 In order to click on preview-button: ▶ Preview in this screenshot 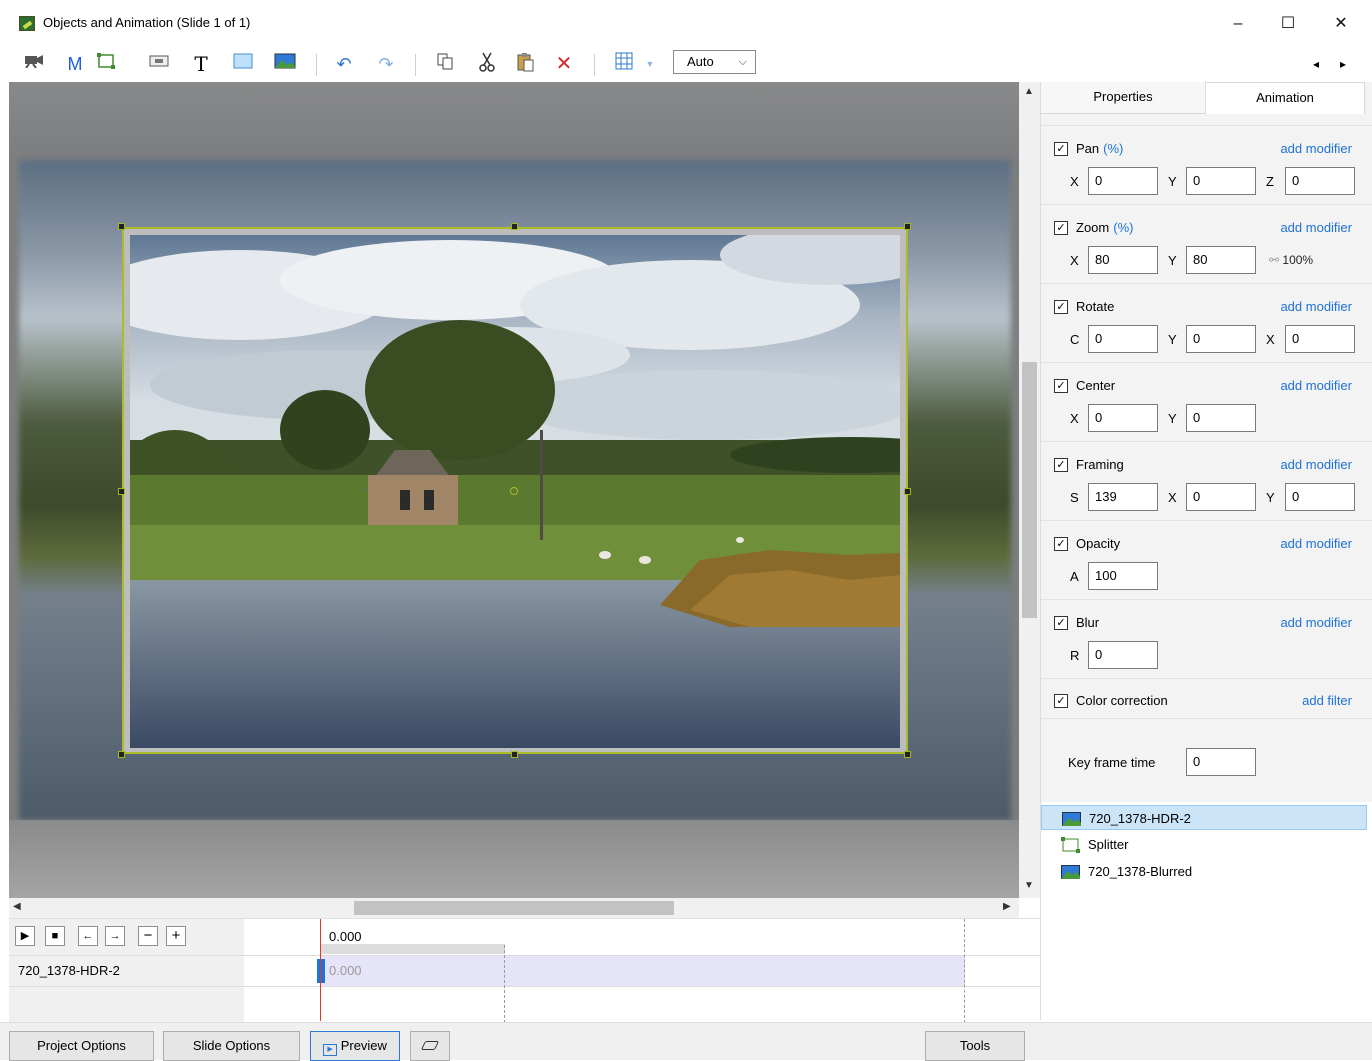, I will do `click(355, 1046)`.